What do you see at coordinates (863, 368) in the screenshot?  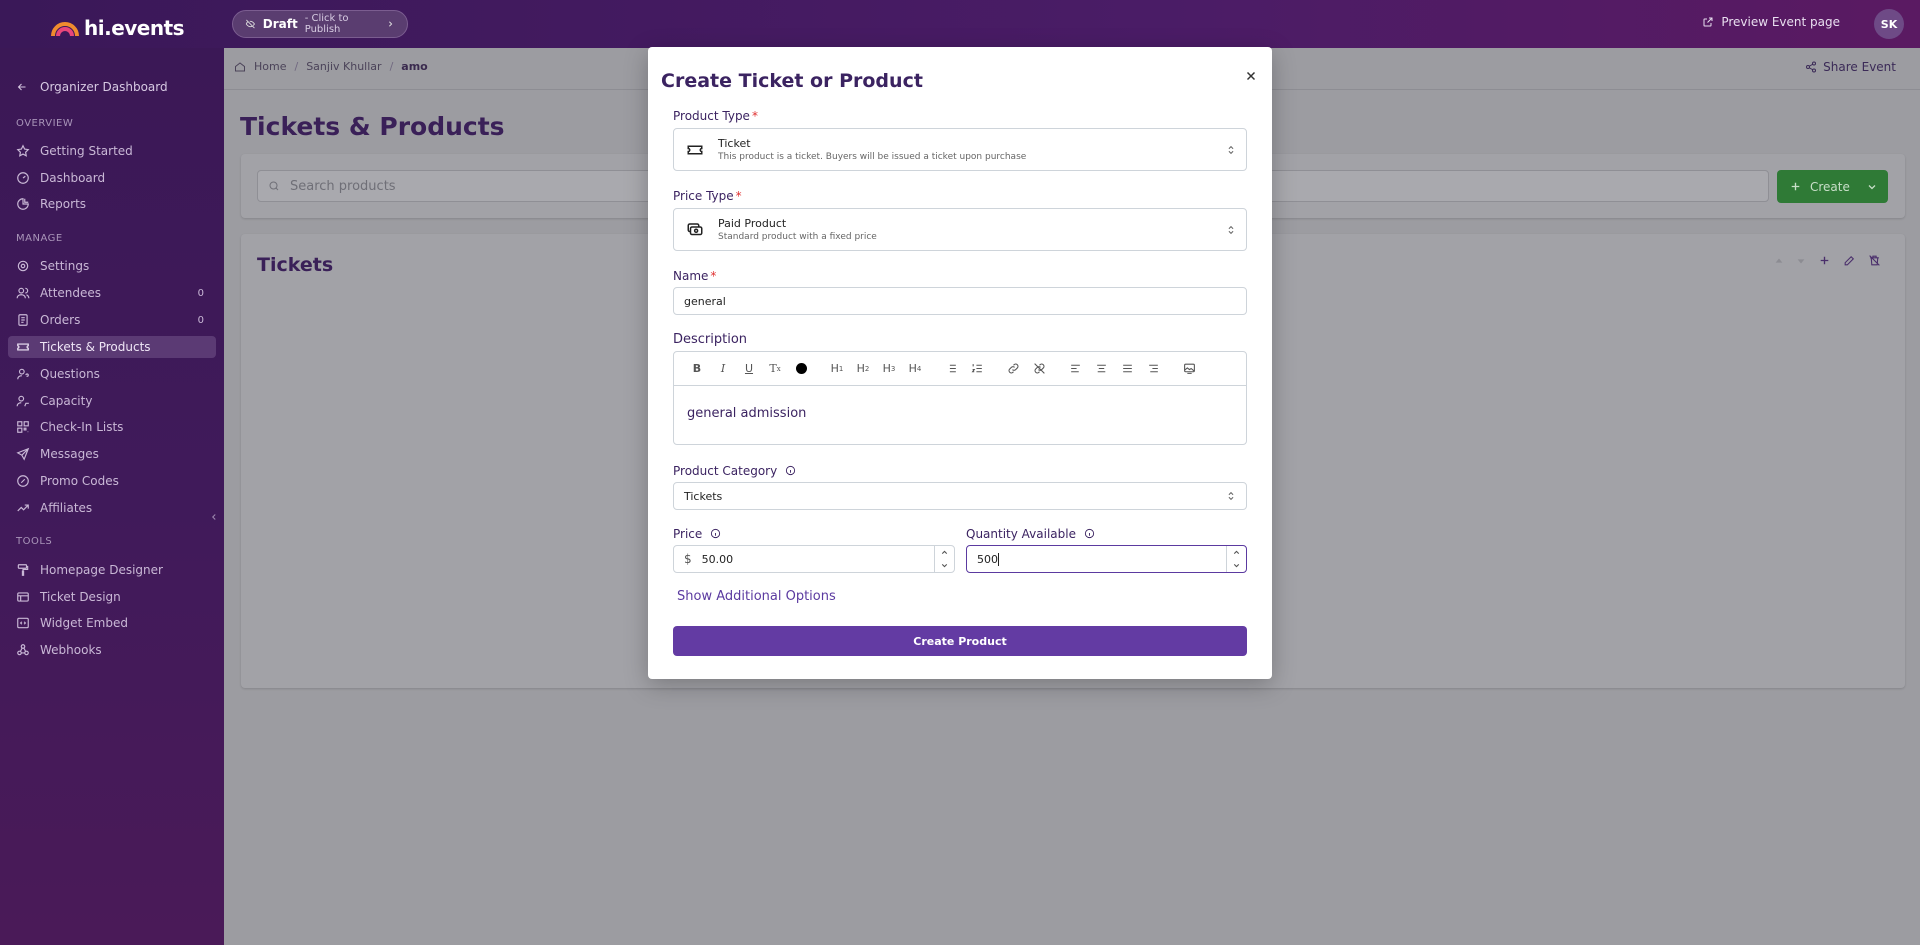 I see `heading2-button: H2` at bounding box center [863, 368].